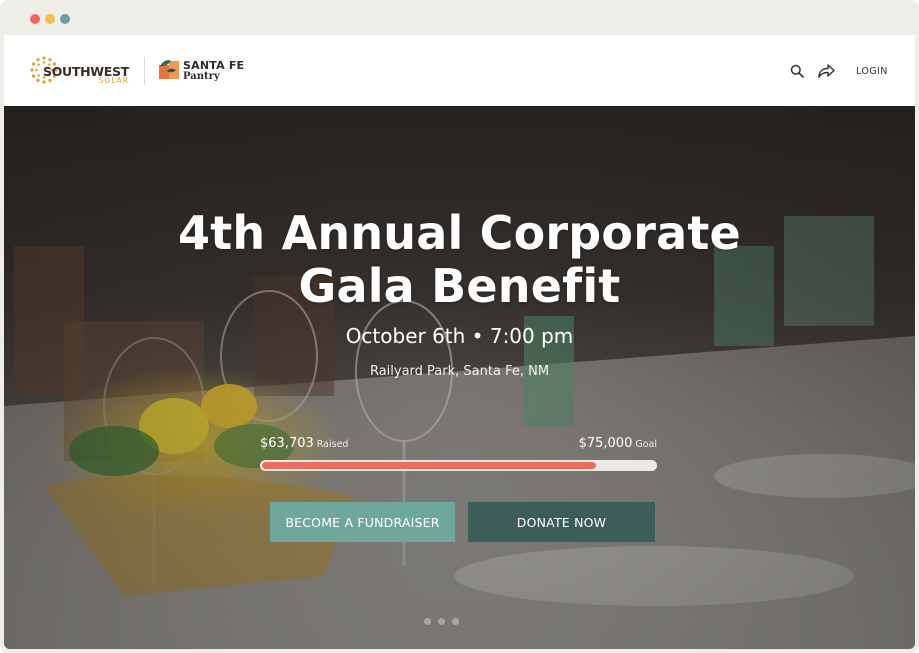 The width and height of the screenshot is (919, 653). Describe the element at coordinates (459, 336) in the screenshot. I see `event-date: October 6th • 7:00 pm` at that location.